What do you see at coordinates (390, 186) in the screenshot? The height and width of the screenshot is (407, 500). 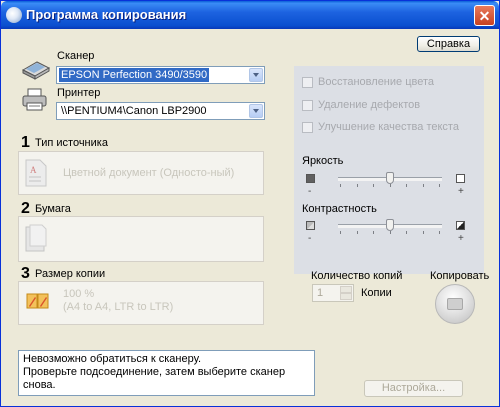 I see `brightness-ticks` at bounding box center [390, 186].